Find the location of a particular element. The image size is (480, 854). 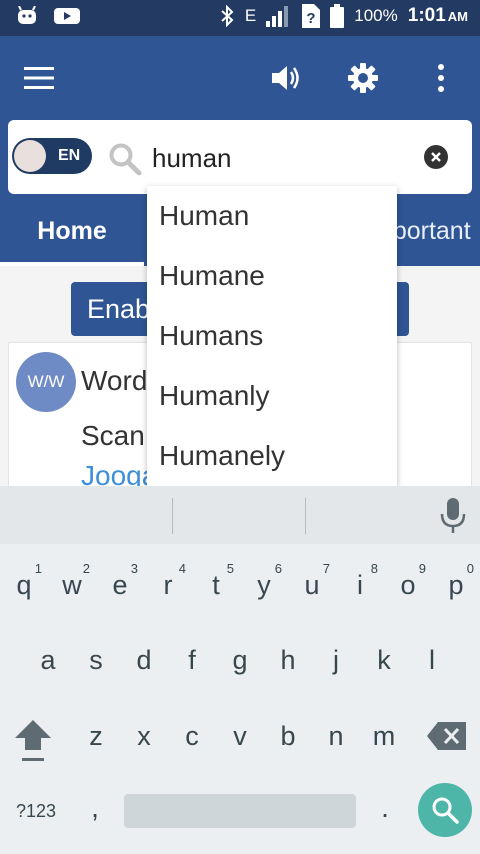

signal-icon is located at coordinates (277, 16).